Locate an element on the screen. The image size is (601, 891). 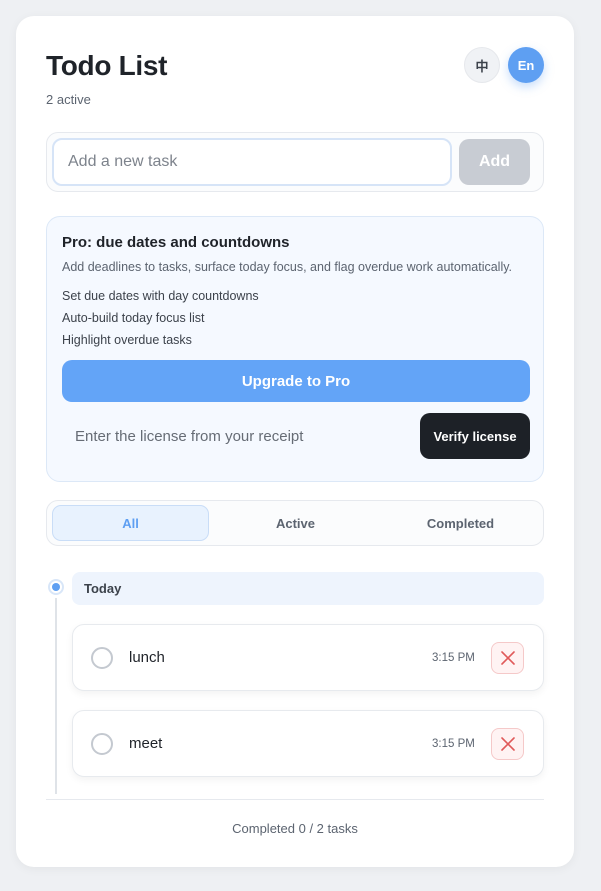
task-text: meet is located at coordinates (146, 743).